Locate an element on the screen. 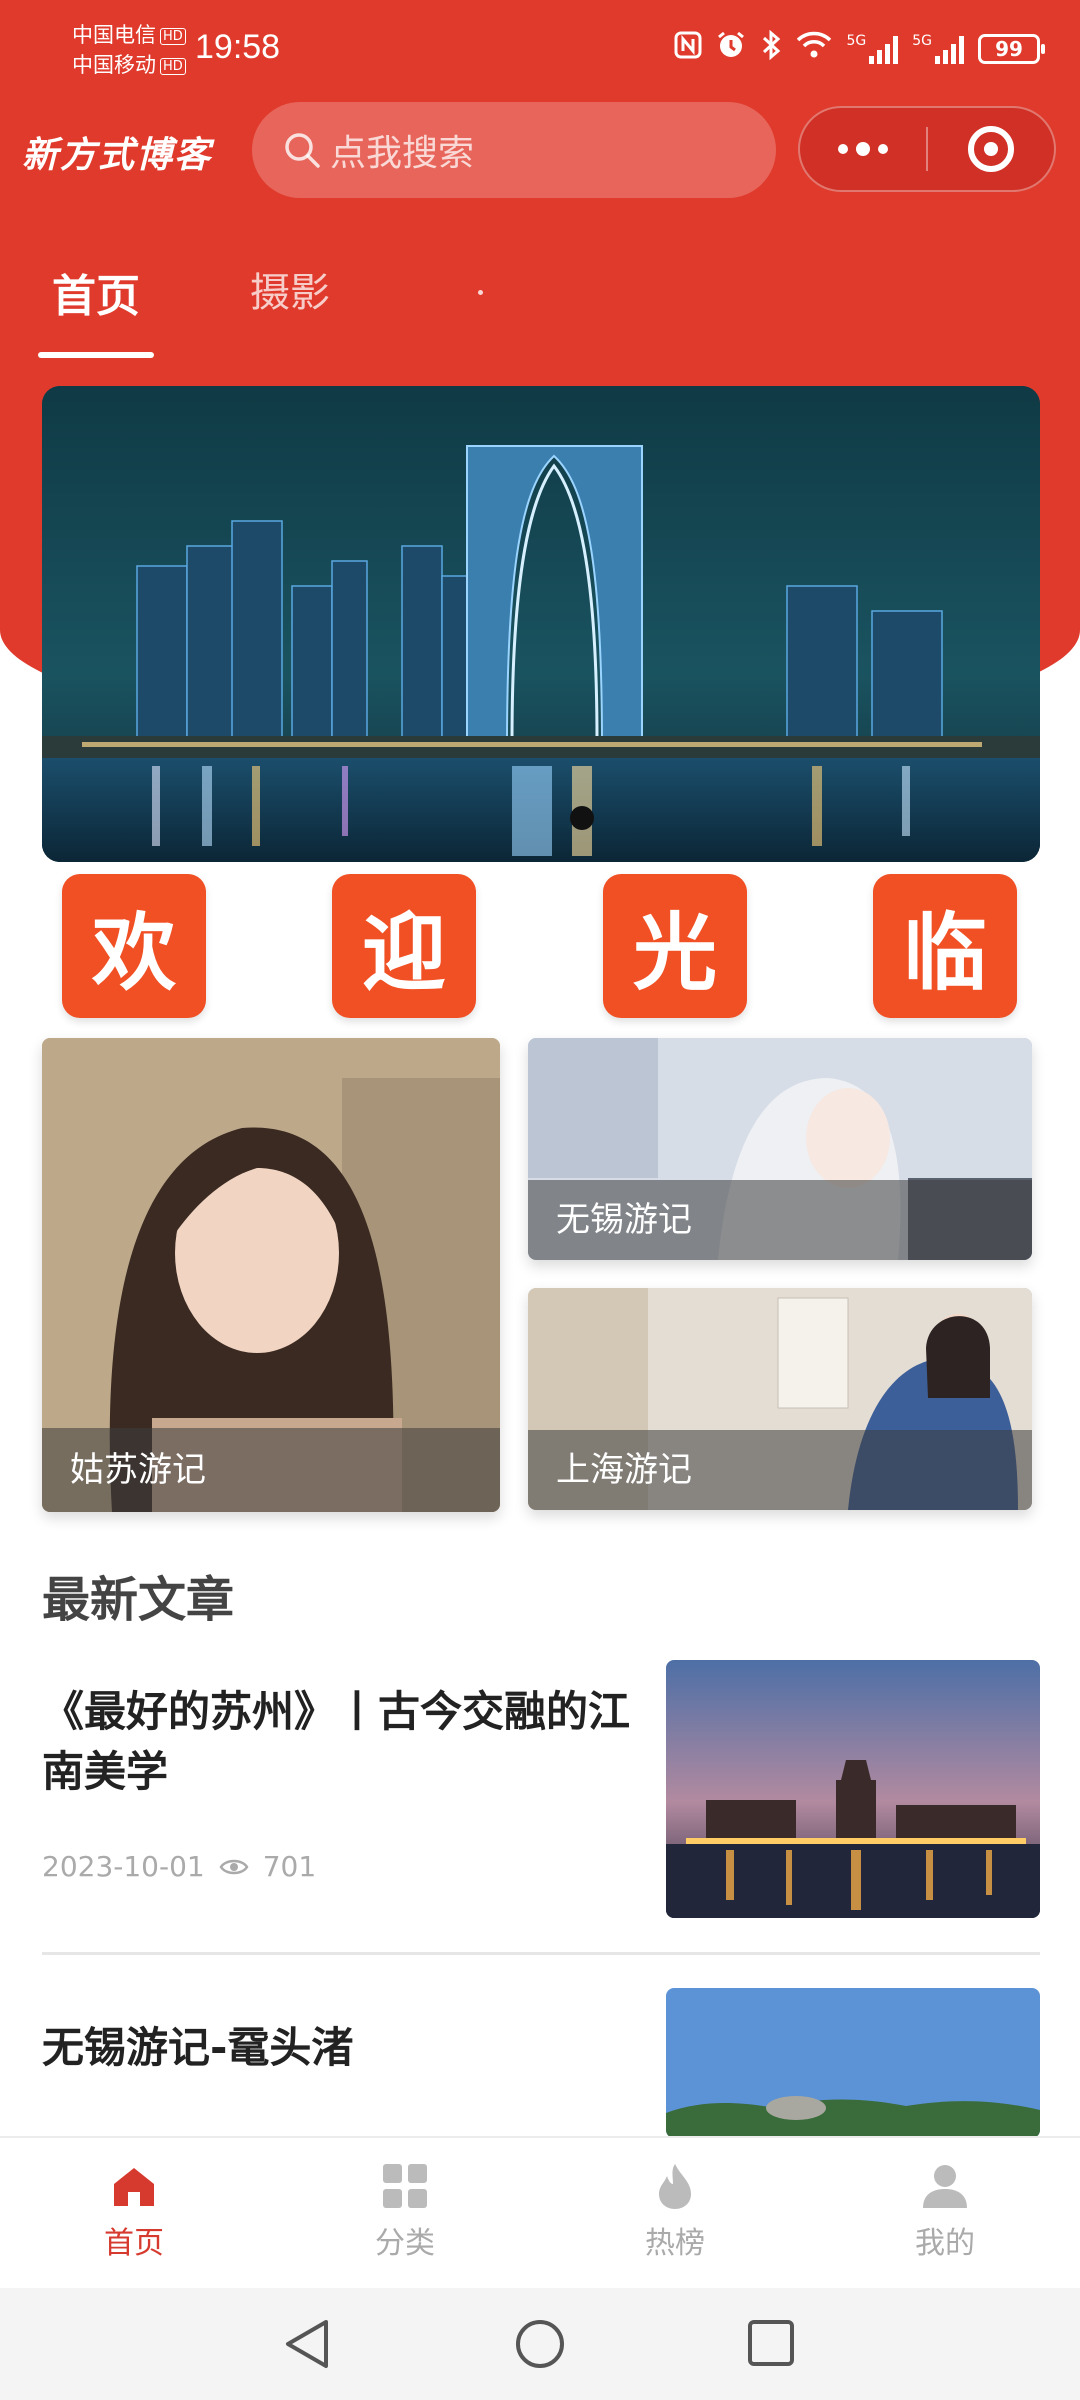 The width and height of the screenshot is (1080, 2400). yuantouzhu-image is located at coordinates (853, 2063).